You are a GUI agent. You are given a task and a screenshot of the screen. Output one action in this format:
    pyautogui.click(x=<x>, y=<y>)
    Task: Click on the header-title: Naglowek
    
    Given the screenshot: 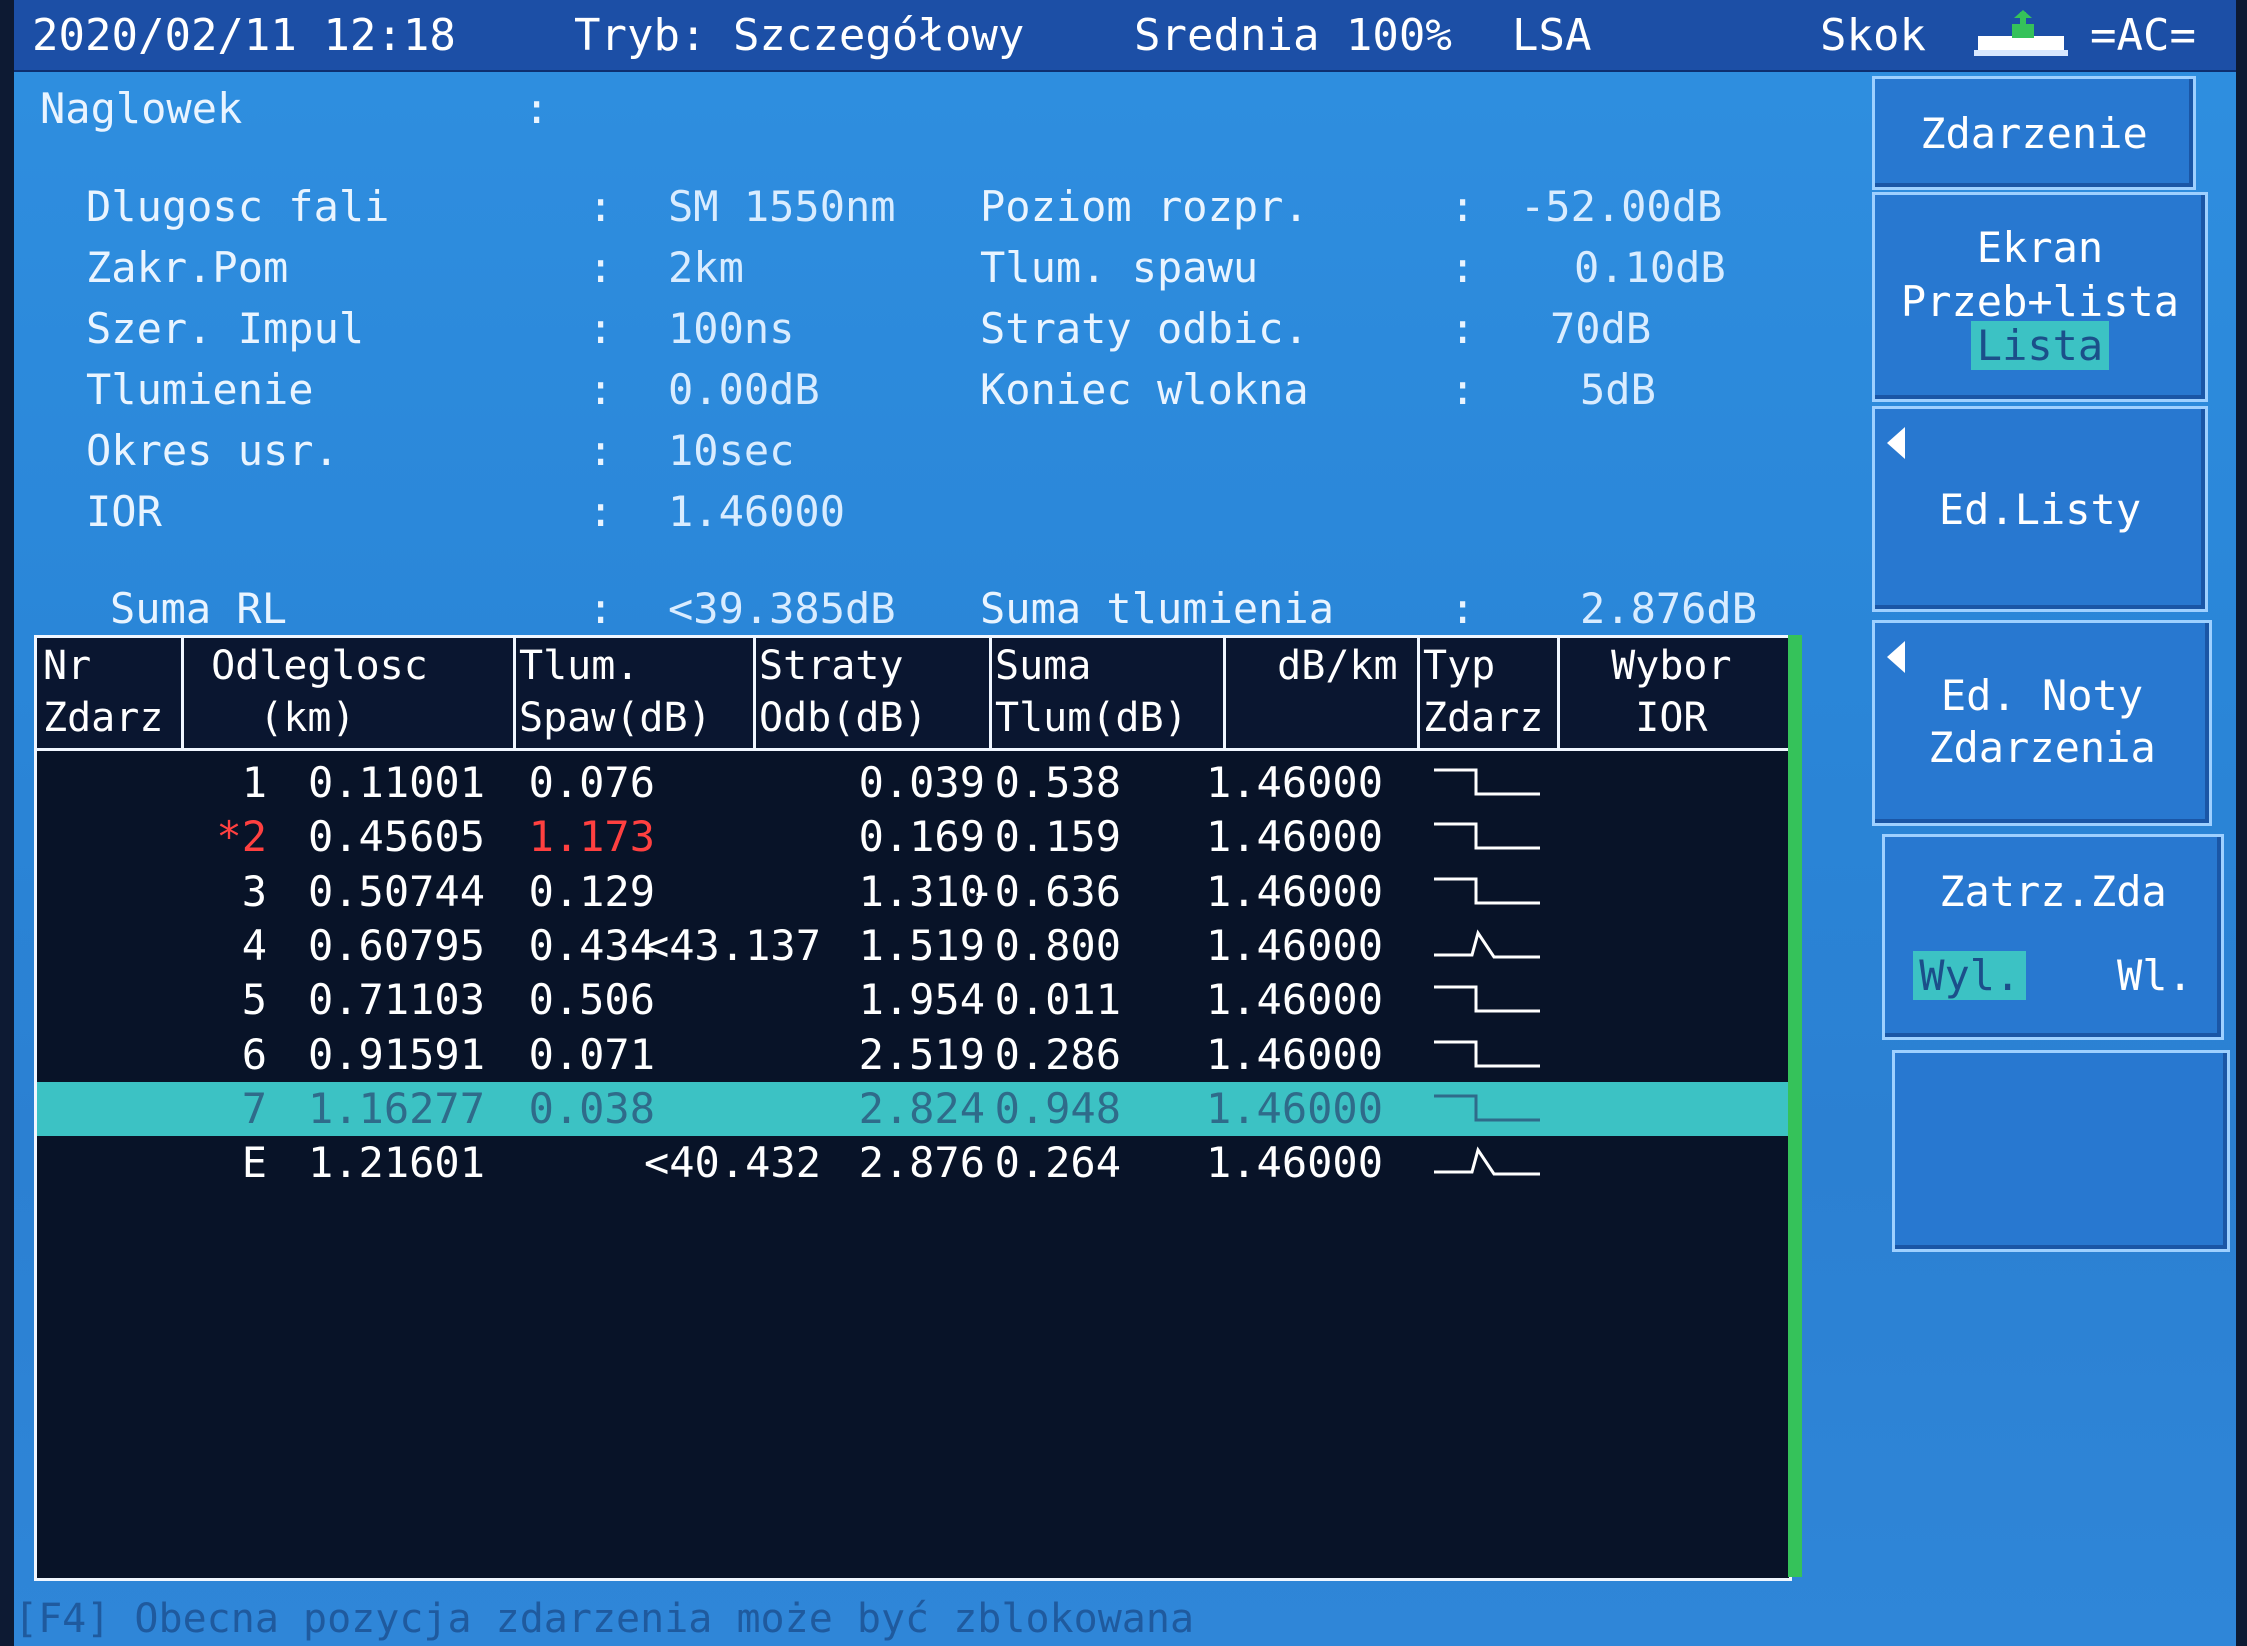 What is the action you would take?
    pyautogui.click(x=141, y=108)
    